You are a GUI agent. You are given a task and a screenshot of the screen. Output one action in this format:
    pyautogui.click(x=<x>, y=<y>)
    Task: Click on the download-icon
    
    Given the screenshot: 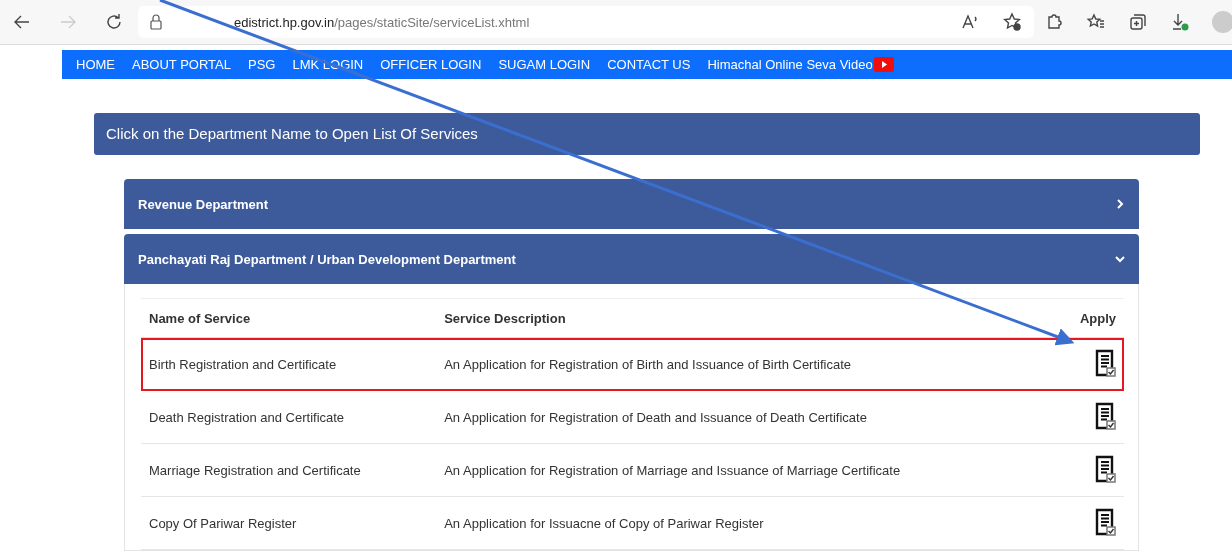 What is the action you would take?
    pyautogui.click(x=1180, y=22)
    